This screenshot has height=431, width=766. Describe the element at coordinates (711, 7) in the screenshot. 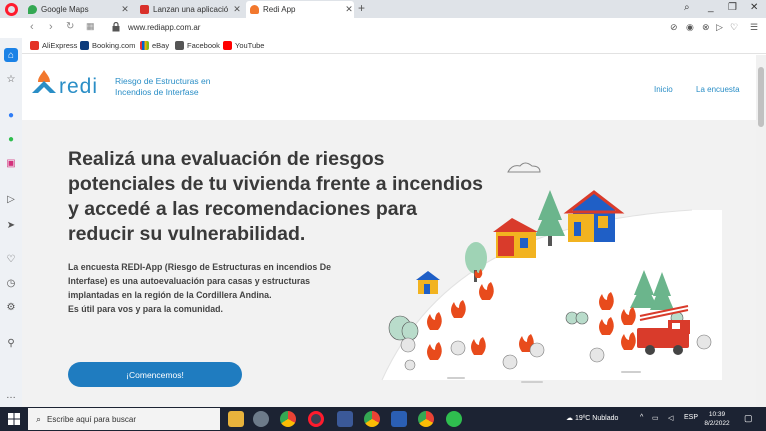

I see `minimize-button: _` at that location.